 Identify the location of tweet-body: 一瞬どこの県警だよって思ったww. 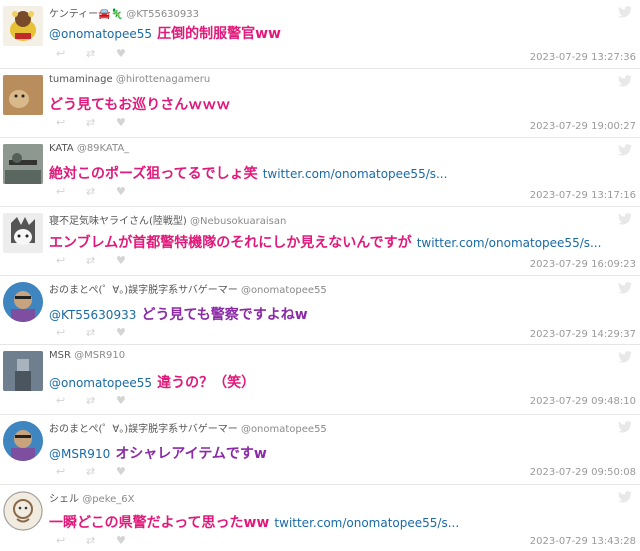
(159, 523).